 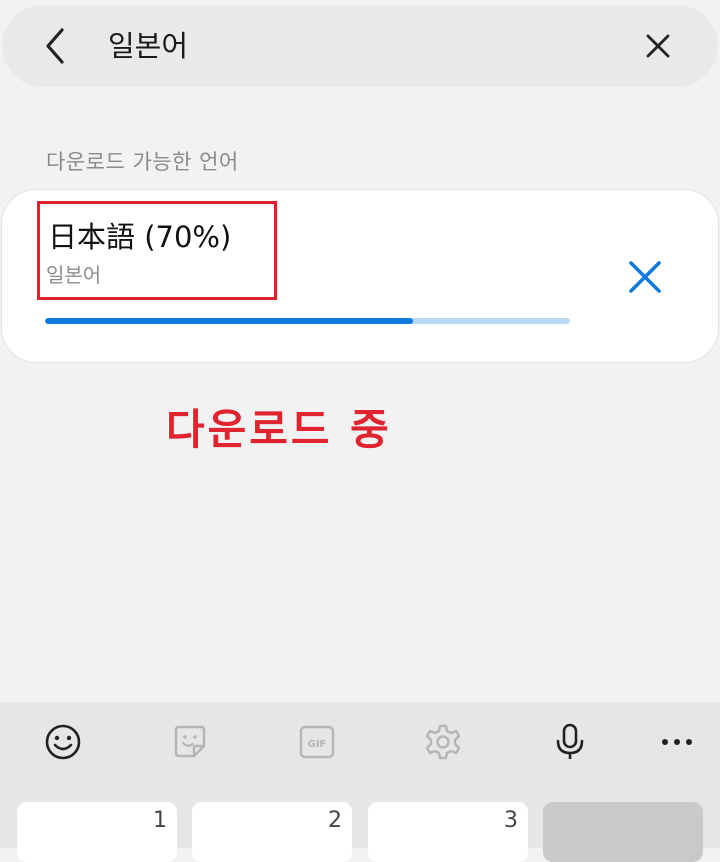 I want to click on clear-search-button, so click(x=658, y=46).